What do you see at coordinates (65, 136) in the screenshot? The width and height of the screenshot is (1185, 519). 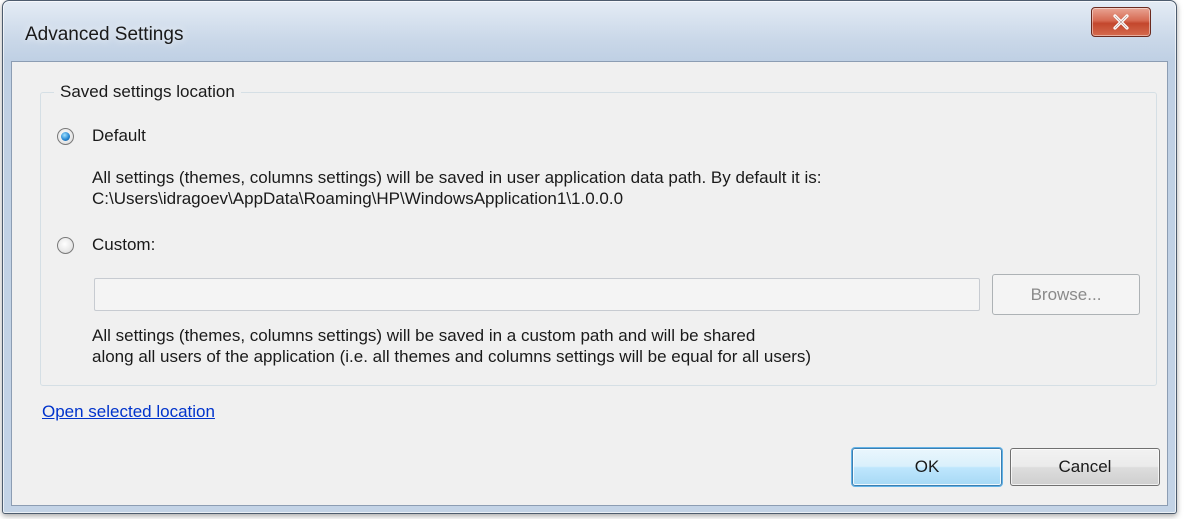 I see `default-radio` at bounding box center [65, 136].